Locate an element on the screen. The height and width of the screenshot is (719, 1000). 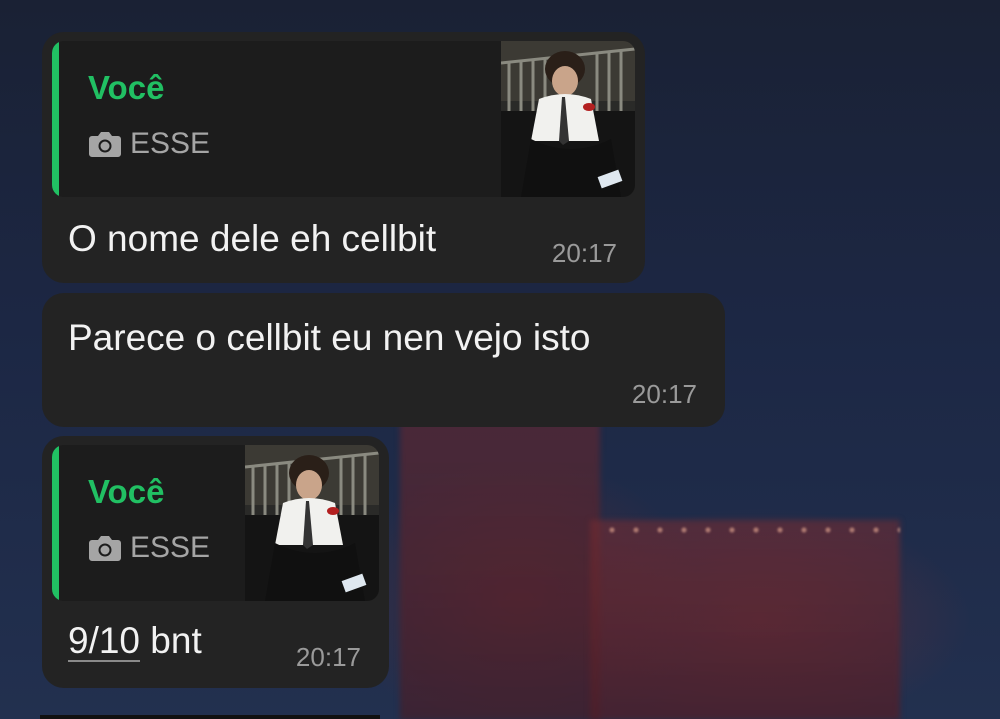
message-text: O nome dele eh cellbit is located at coordinates (252, 238).